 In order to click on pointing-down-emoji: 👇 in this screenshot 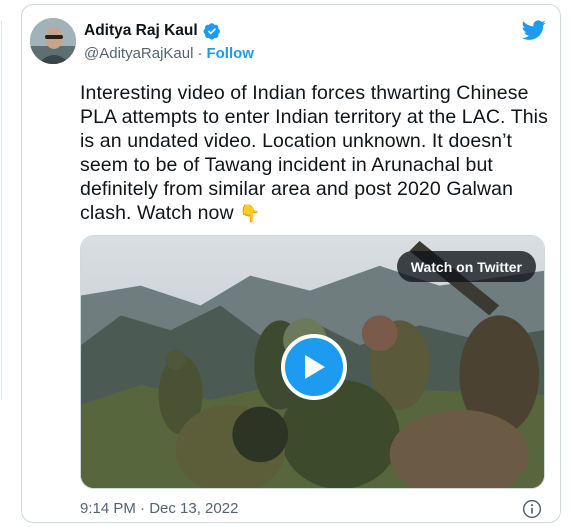, I will do `click(250, 213)`.